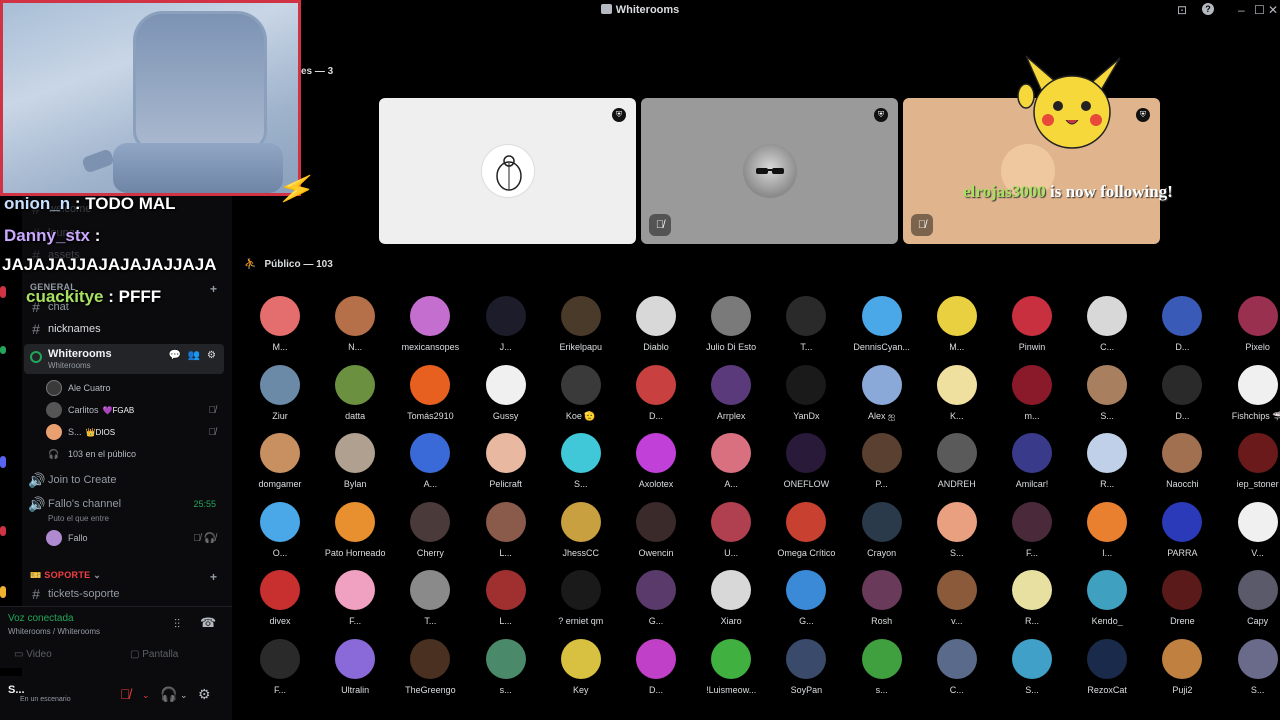 Image resolution: width=1280 pixels, height=720 pixels. What do you see at coordinates (581, 534) in the screenshot?
I see `audience-member: JhessCC` at bounding box center [581, 534].